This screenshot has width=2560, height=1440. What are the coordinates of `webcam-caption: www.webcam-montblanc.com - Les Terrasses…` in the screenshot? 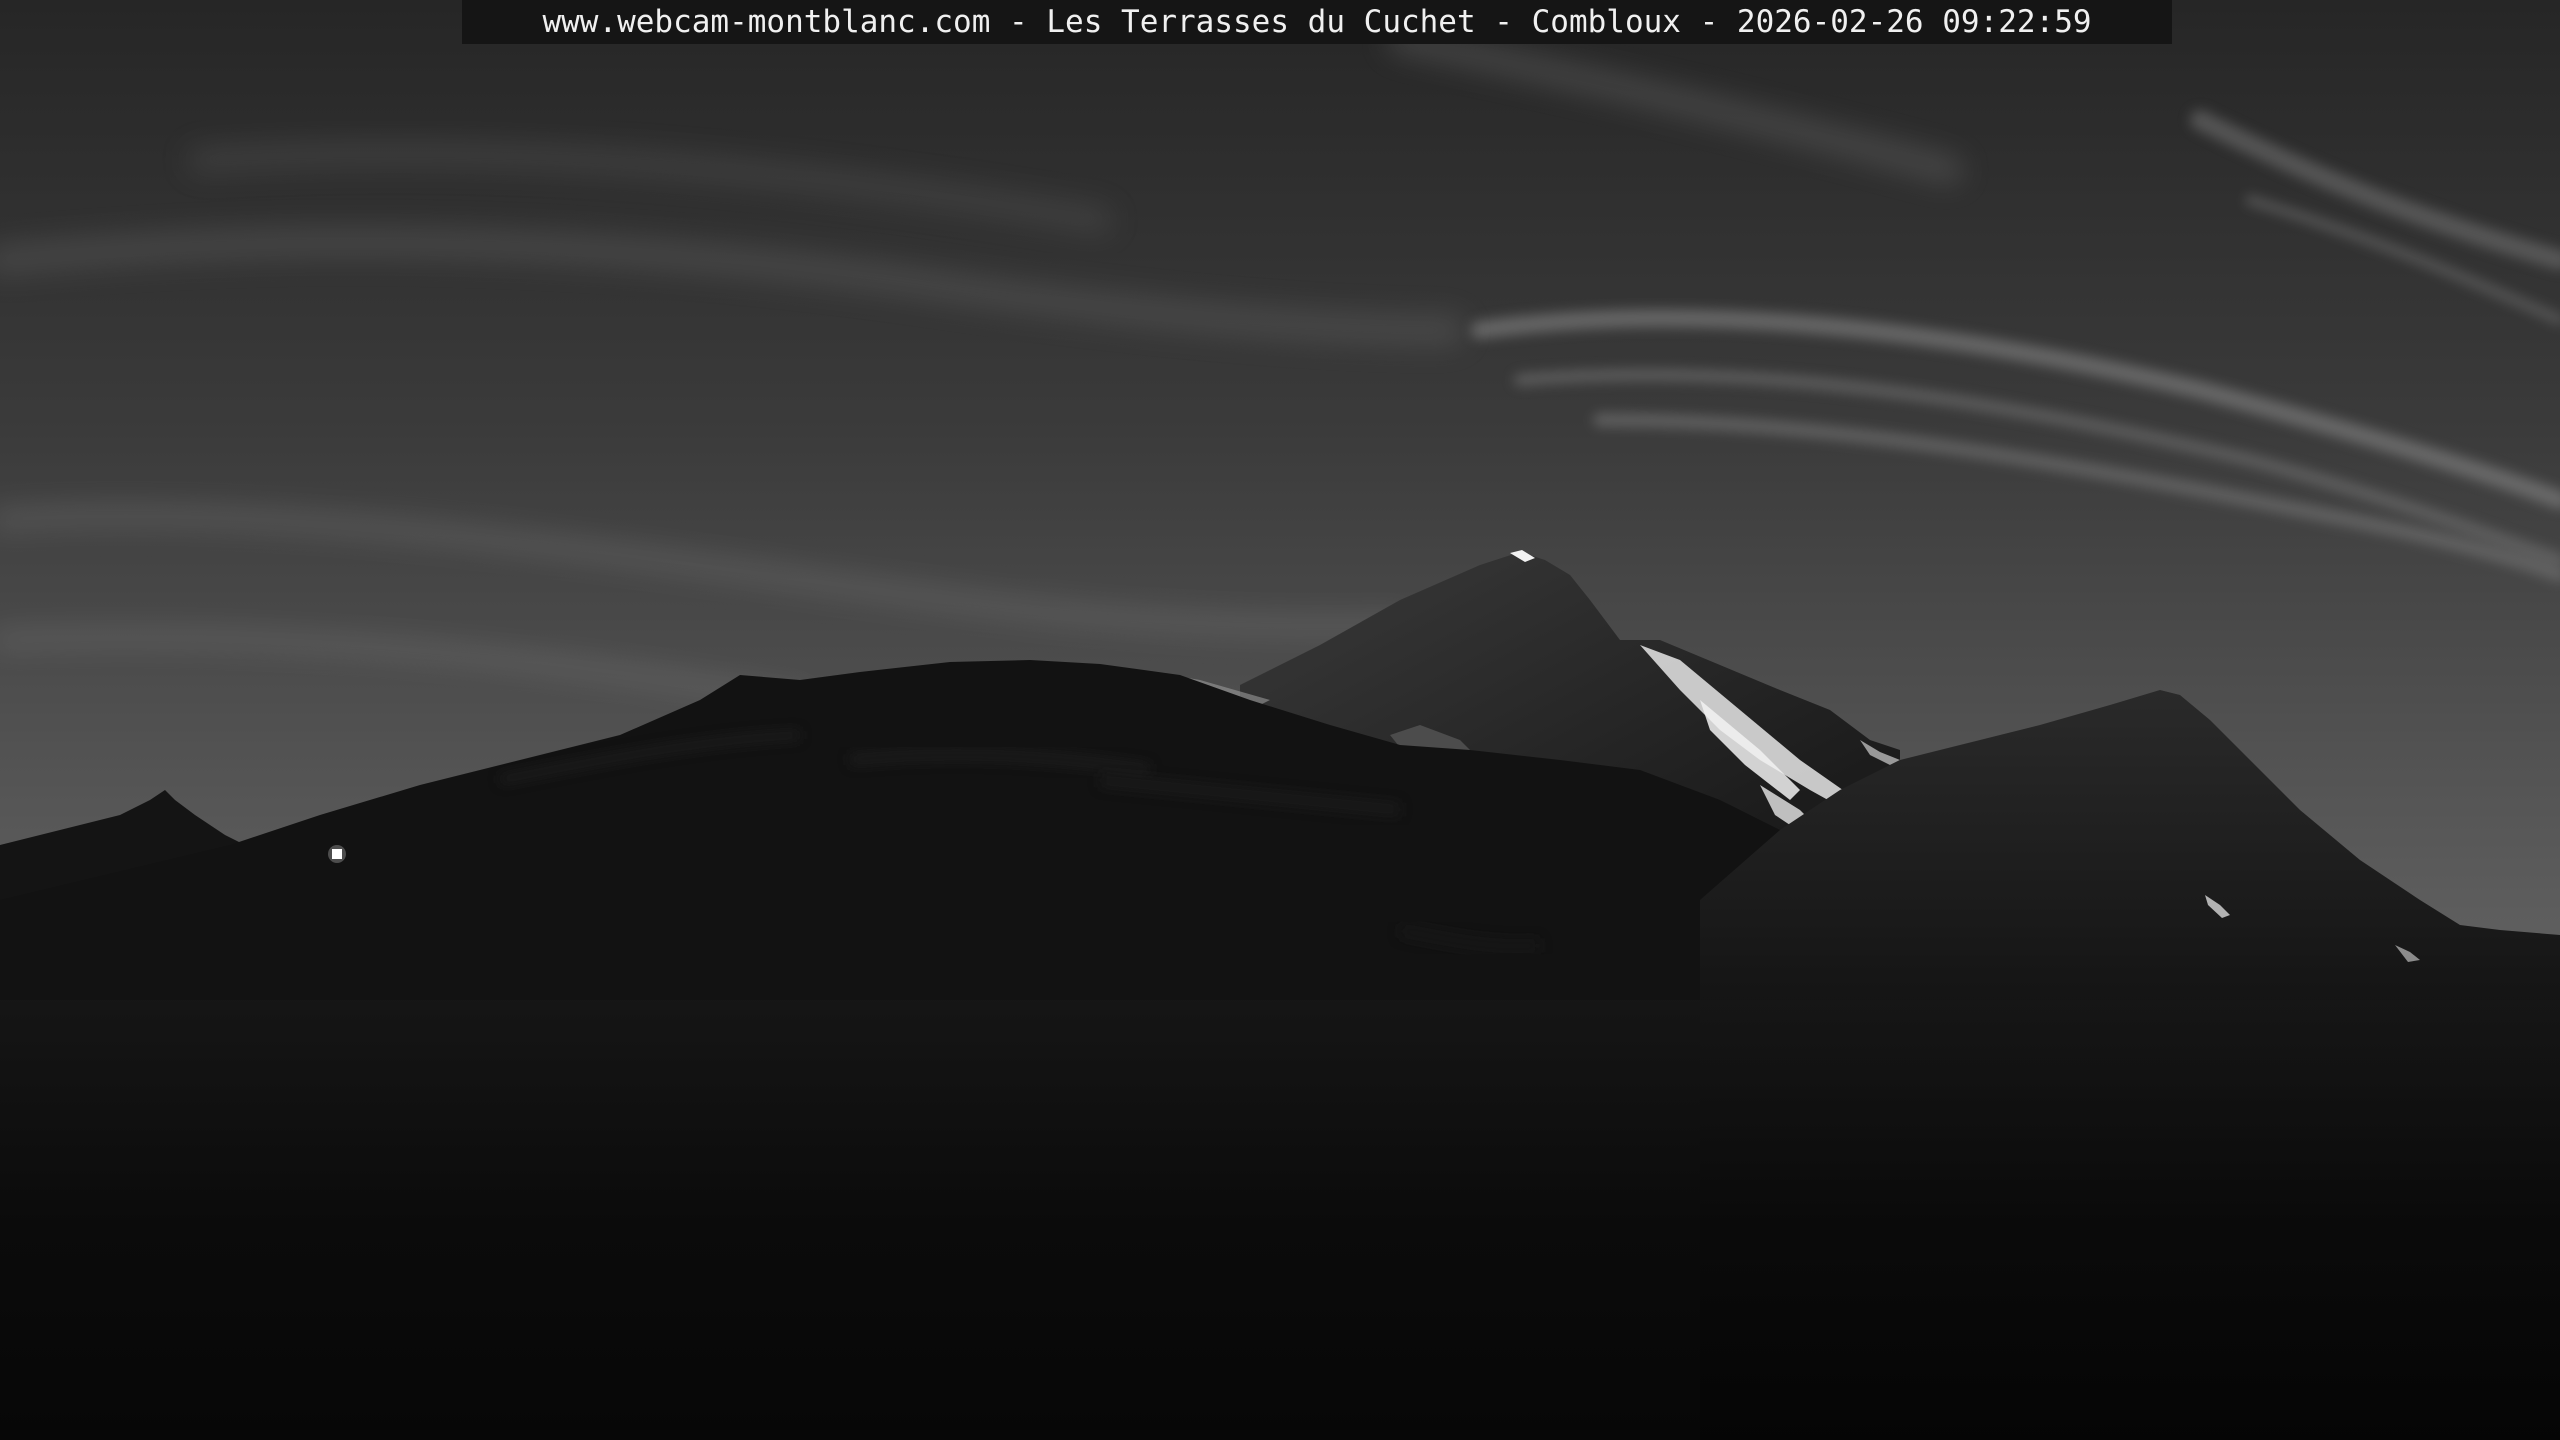 It's located at (1317, 22).